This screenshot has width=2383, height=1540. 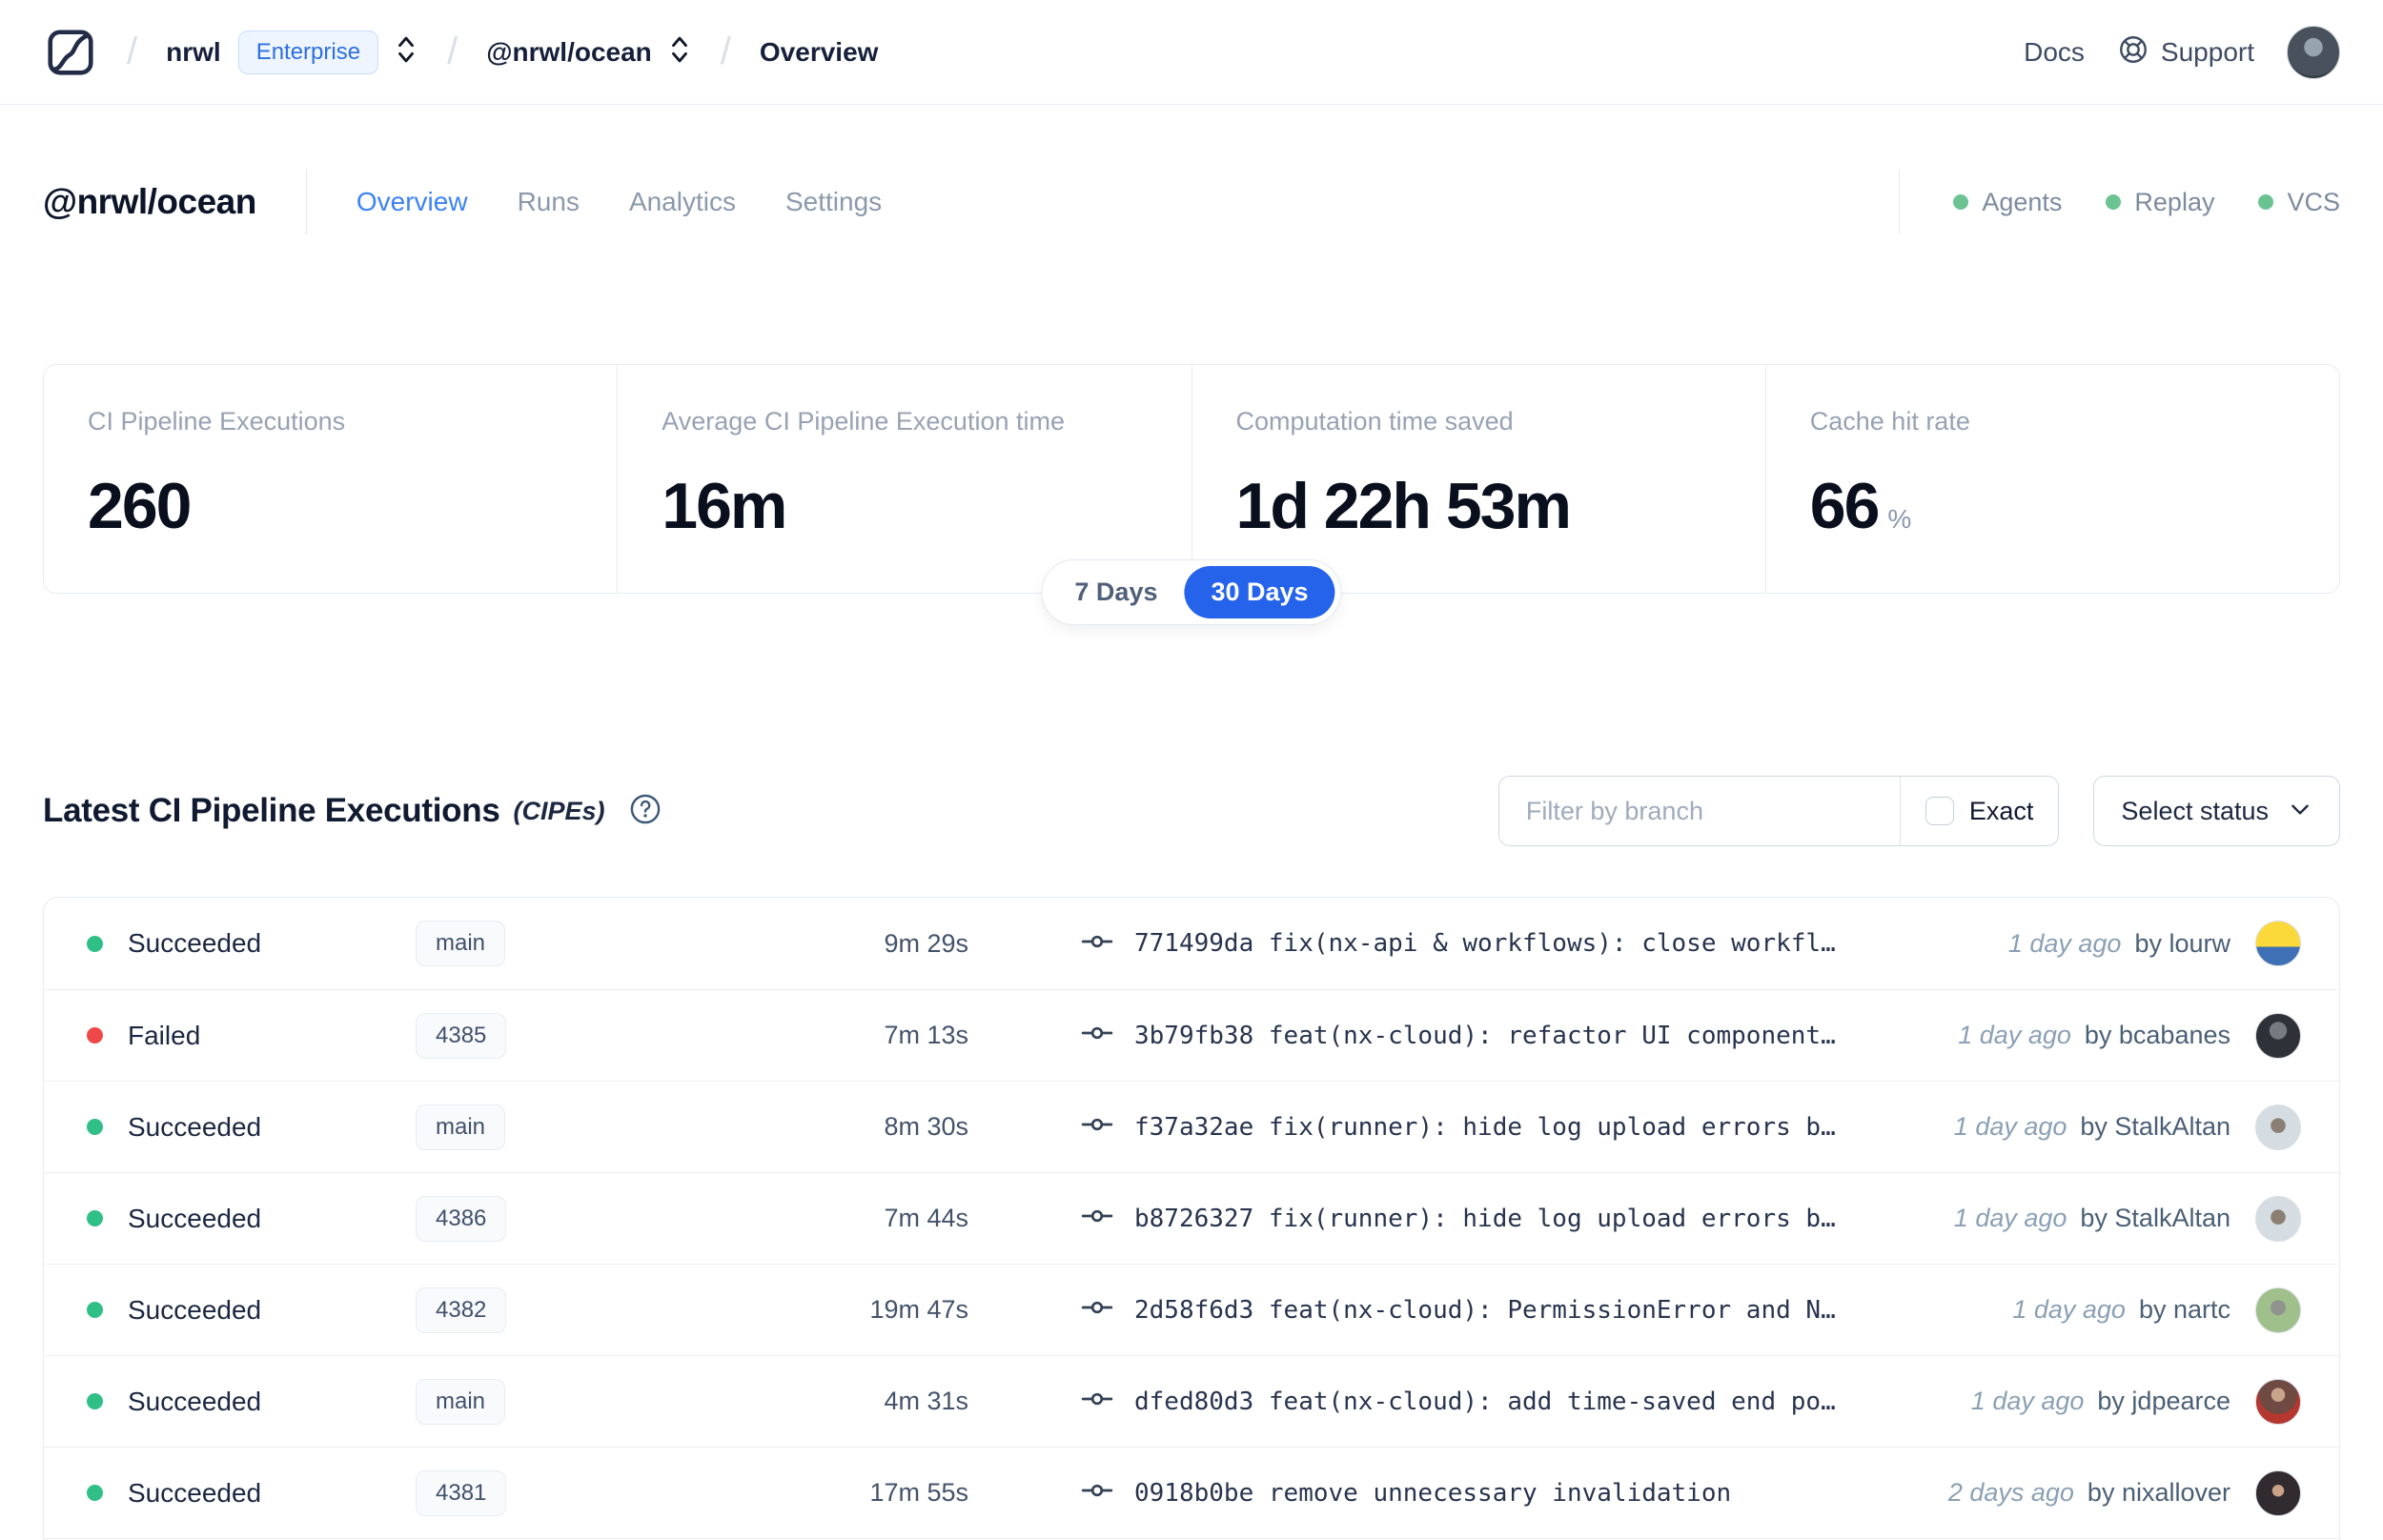 I want to click on duration: 17m 55s, so click(x=919, y=1492).